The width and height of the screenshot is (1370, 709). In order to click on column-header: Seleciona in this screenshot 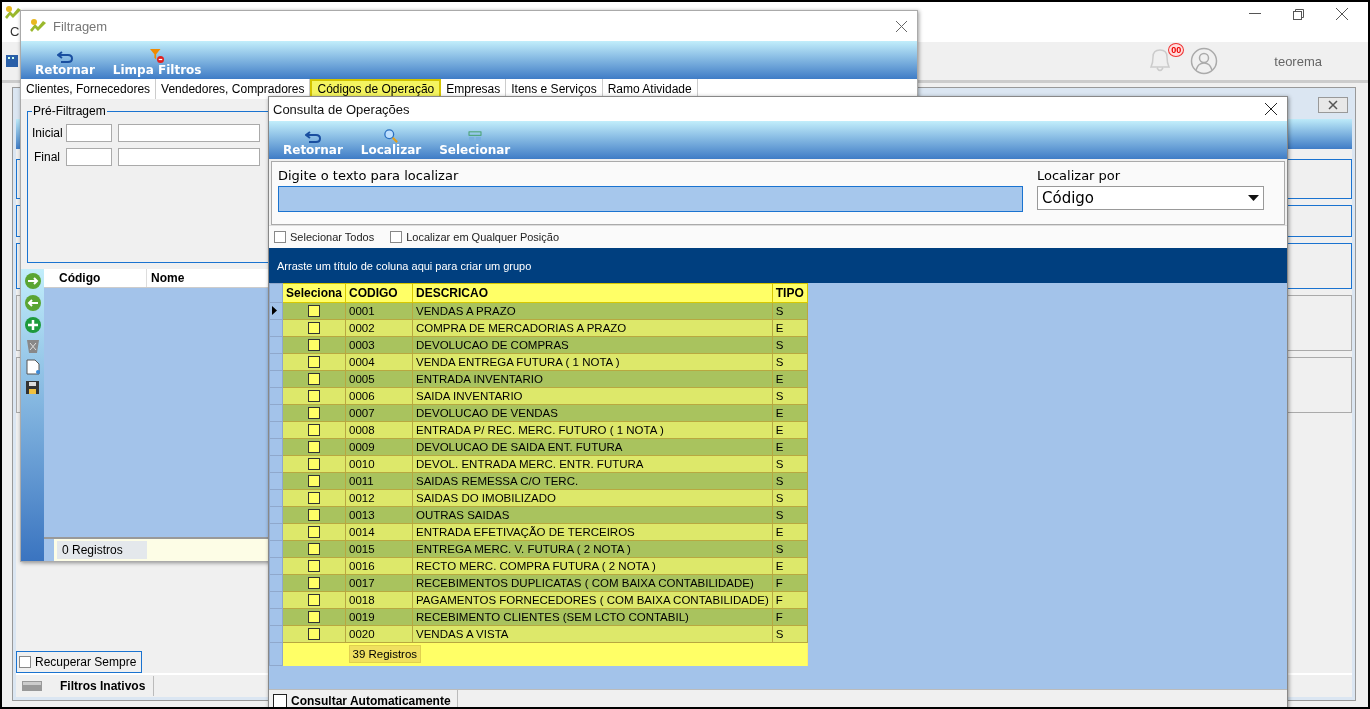, I will do `click(314, 293)`.